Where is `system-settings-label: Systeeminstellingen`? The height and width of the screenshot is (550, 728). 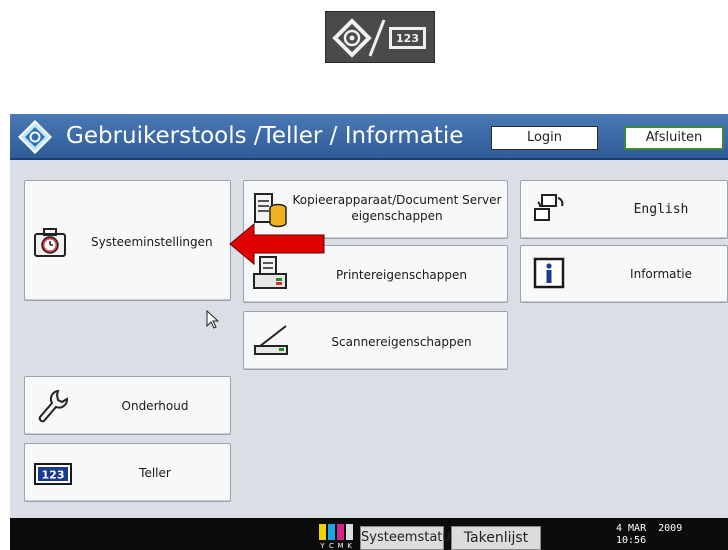
system-settings-label: Systeeminstellingen is located at coordinates (152, 242).